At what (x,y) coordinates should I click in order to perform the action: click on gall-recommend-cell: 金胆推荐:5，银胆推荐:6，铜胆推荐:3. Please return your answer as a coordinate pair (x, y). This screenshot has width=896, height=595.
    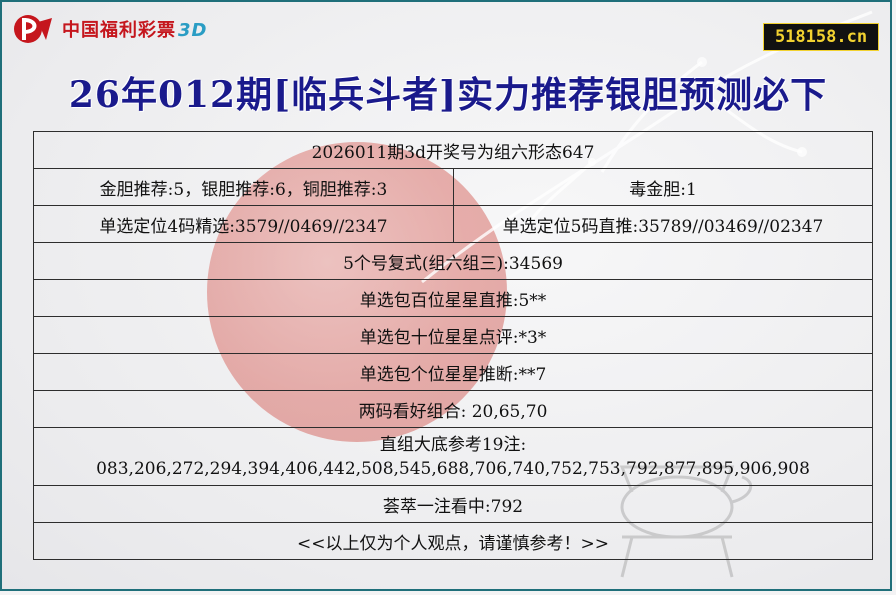
    Looking at the image, I should click on (243, 187).